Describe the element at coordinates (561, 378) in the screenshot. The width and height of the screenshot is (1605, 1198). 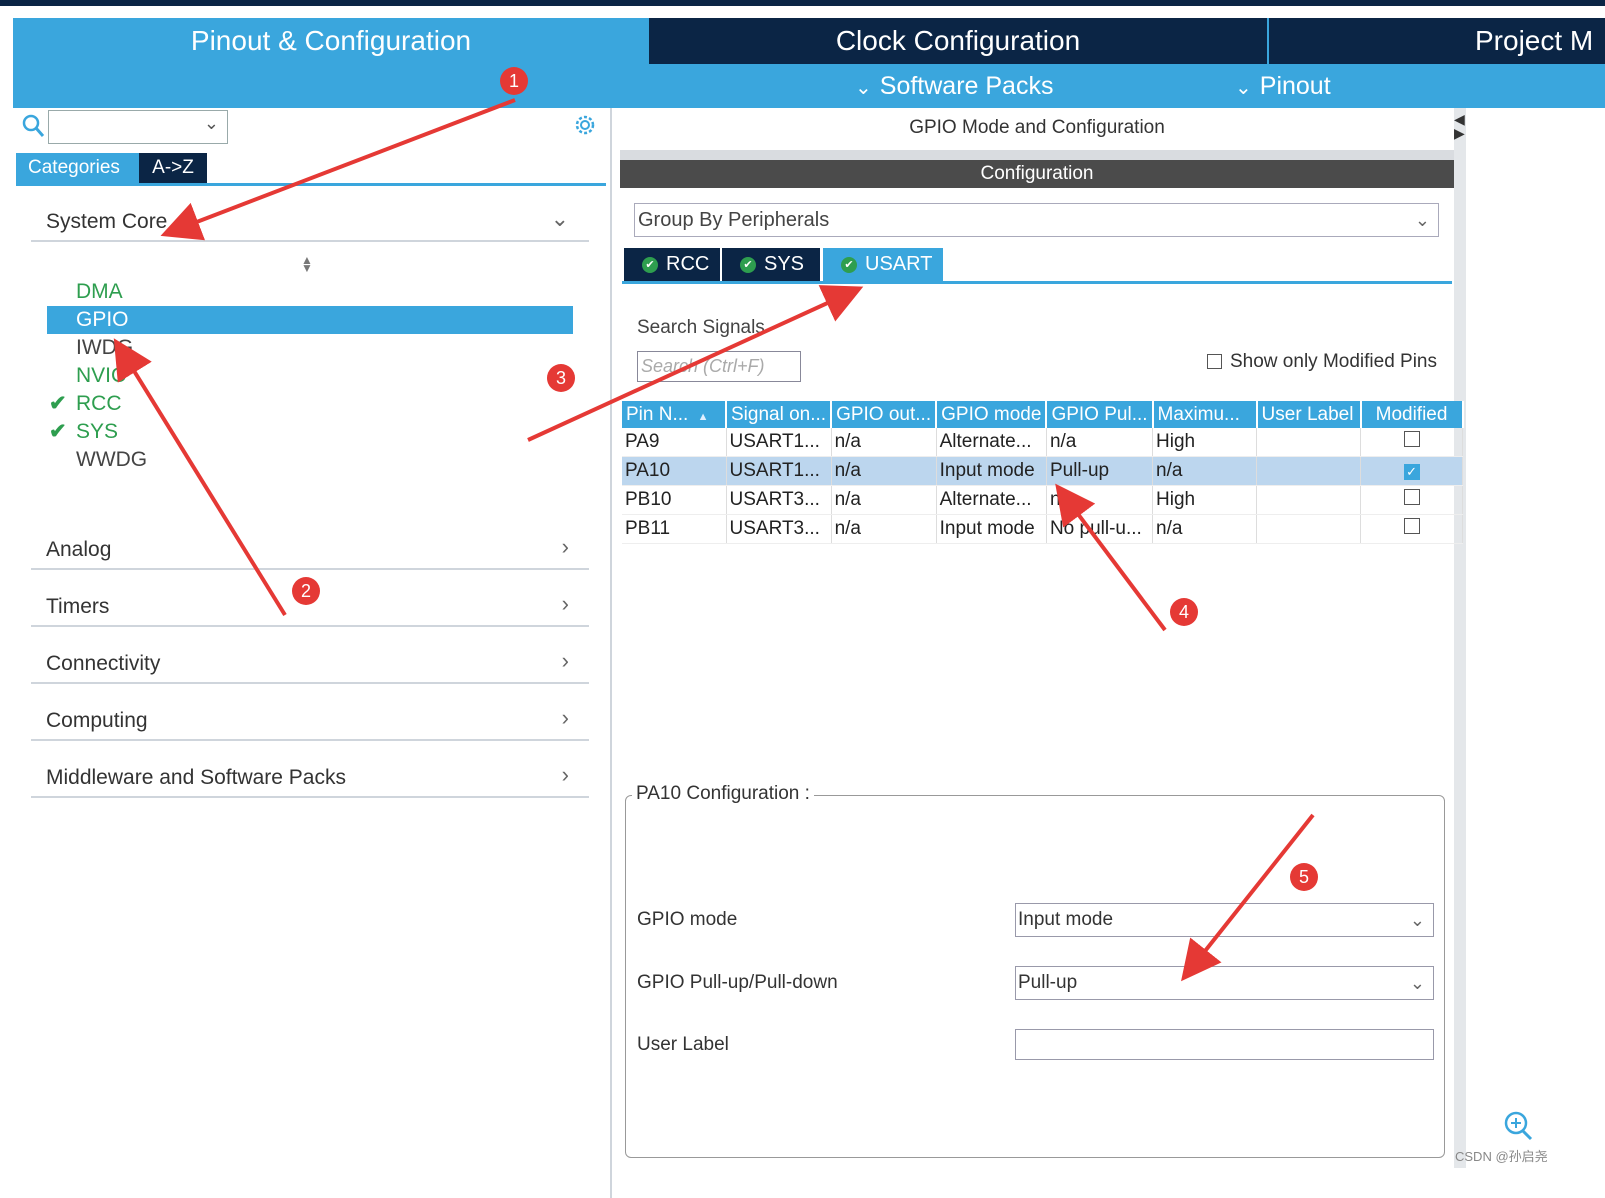
I see `annotation-badge-3: 3` at that location.